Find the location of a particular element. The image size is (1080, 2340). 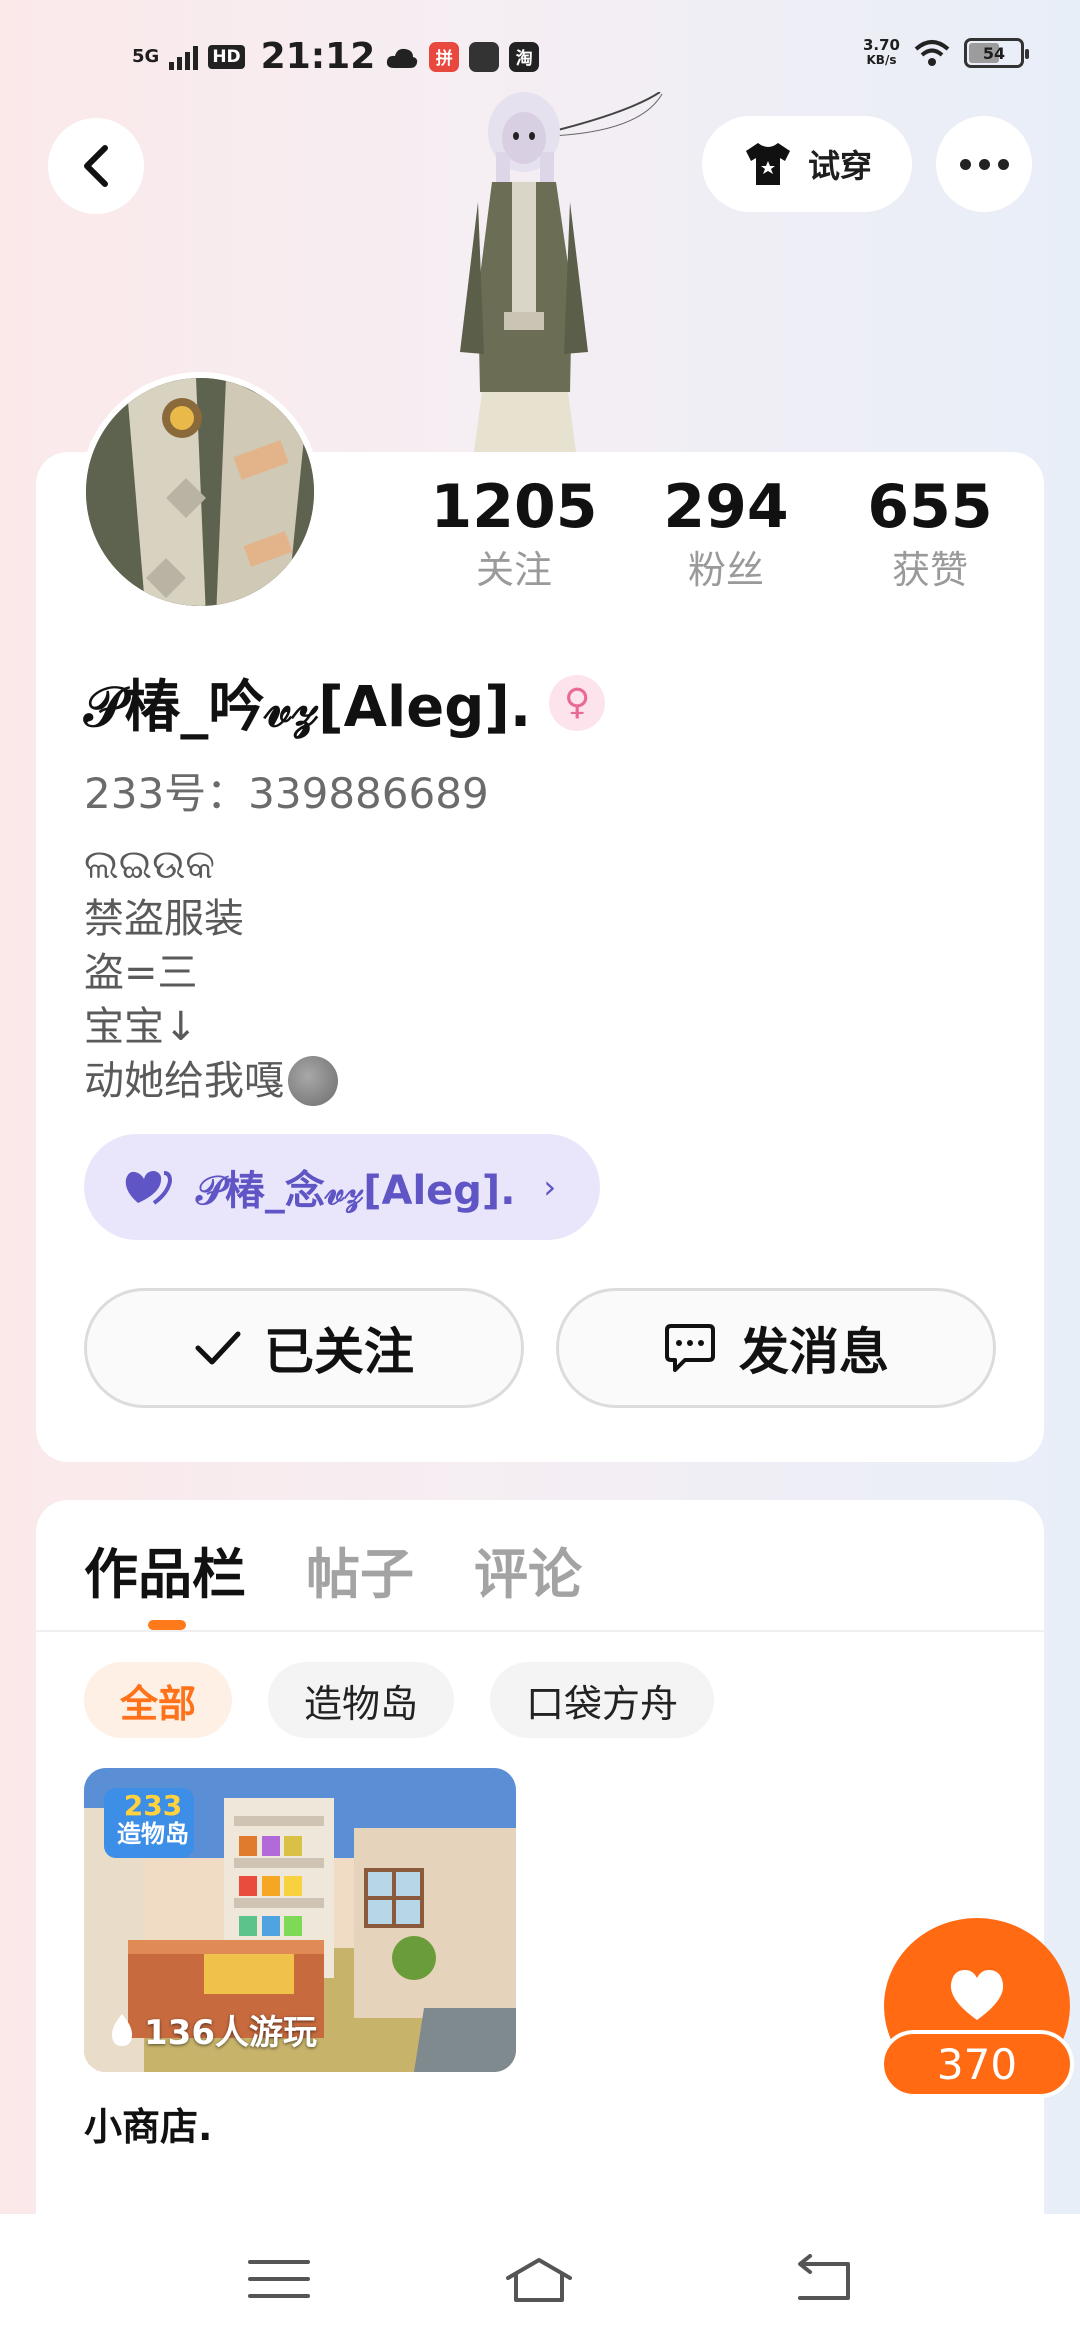

bio-line: 动她给我嘎 is located at coordinates (211, 1081).